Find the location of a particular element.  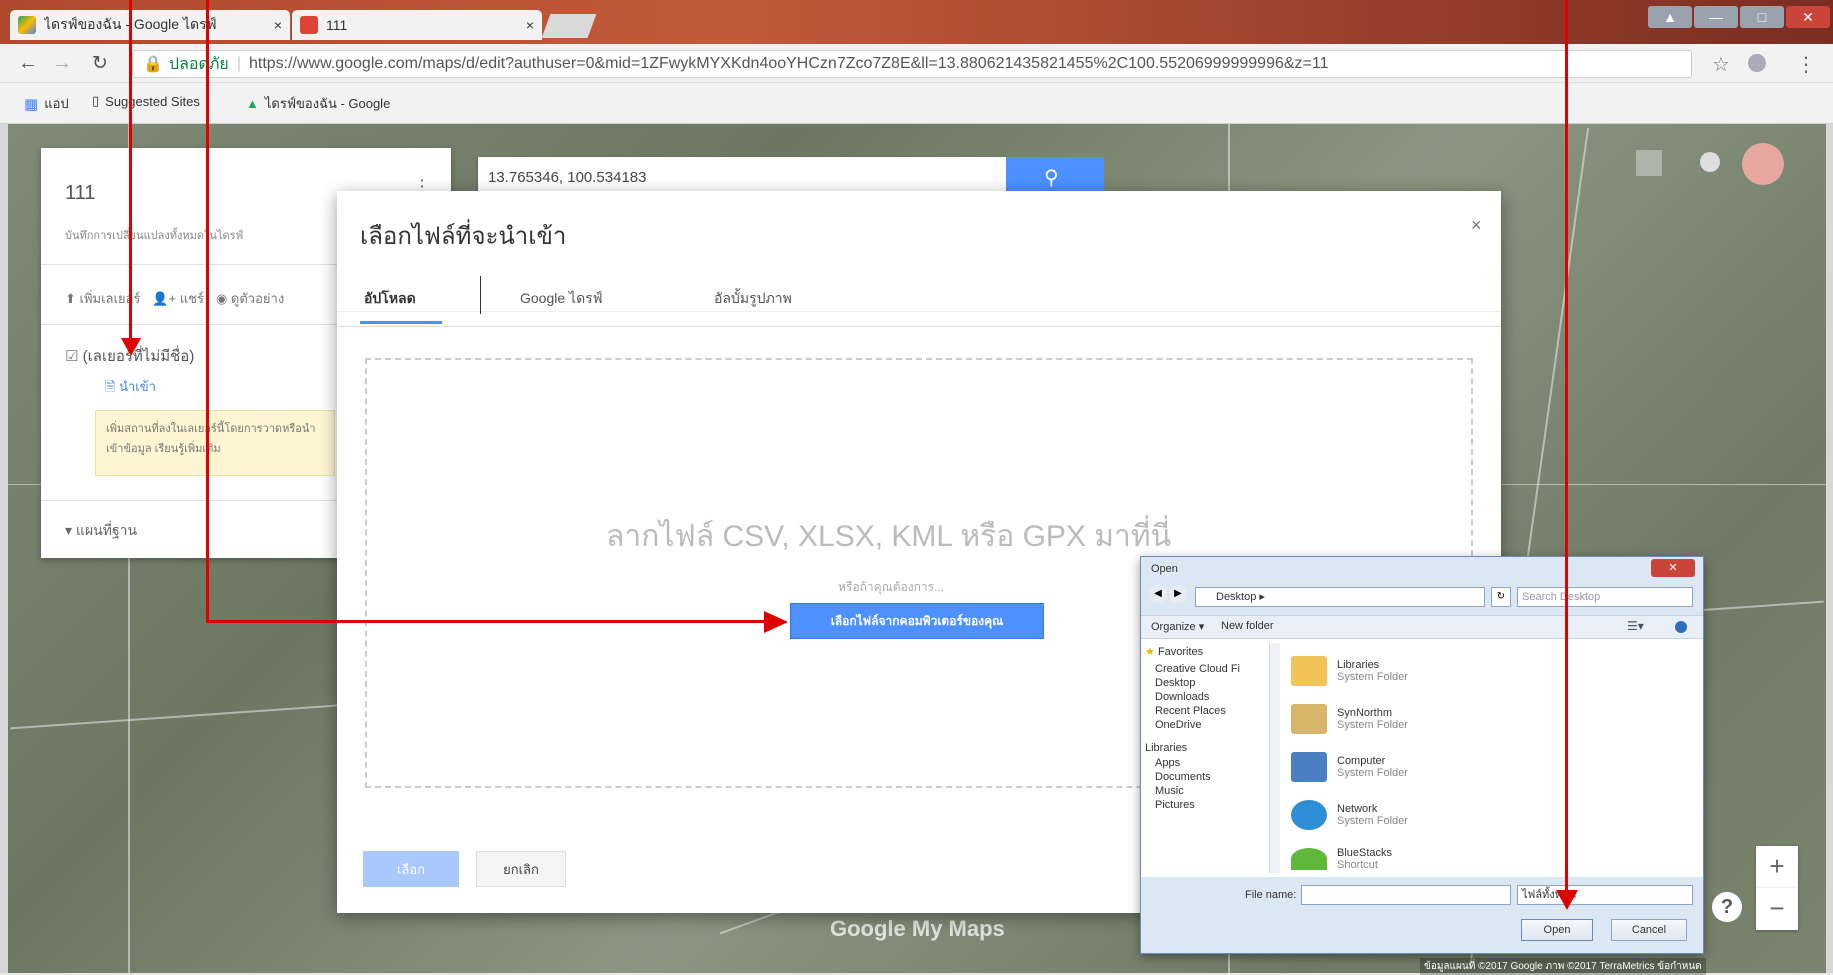

eye-icon: ◉ is located at coordinates (223, 298).